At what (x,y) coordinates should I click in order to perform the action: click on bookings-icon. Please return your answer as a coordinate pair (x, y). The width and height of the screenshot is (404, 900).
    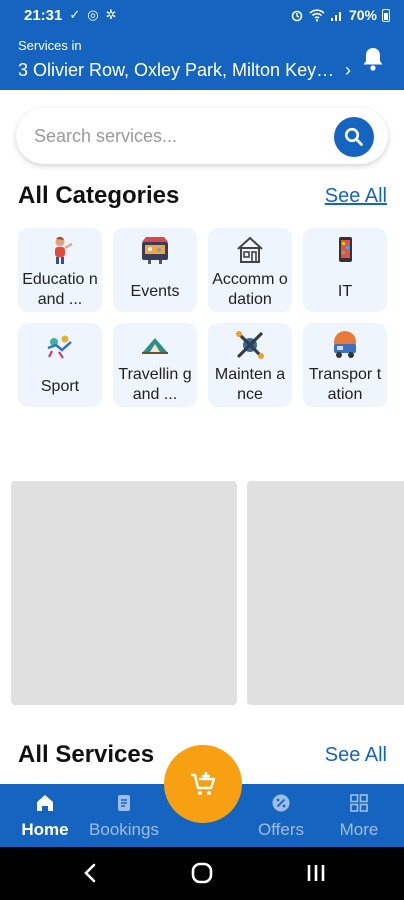
    Looking at the image, I should click on (124, 803).